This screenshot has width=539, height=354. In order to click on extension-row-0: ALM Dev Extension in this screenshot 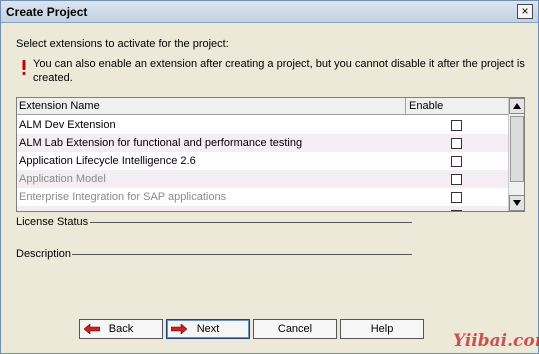, I will do `click(262, 125)`.